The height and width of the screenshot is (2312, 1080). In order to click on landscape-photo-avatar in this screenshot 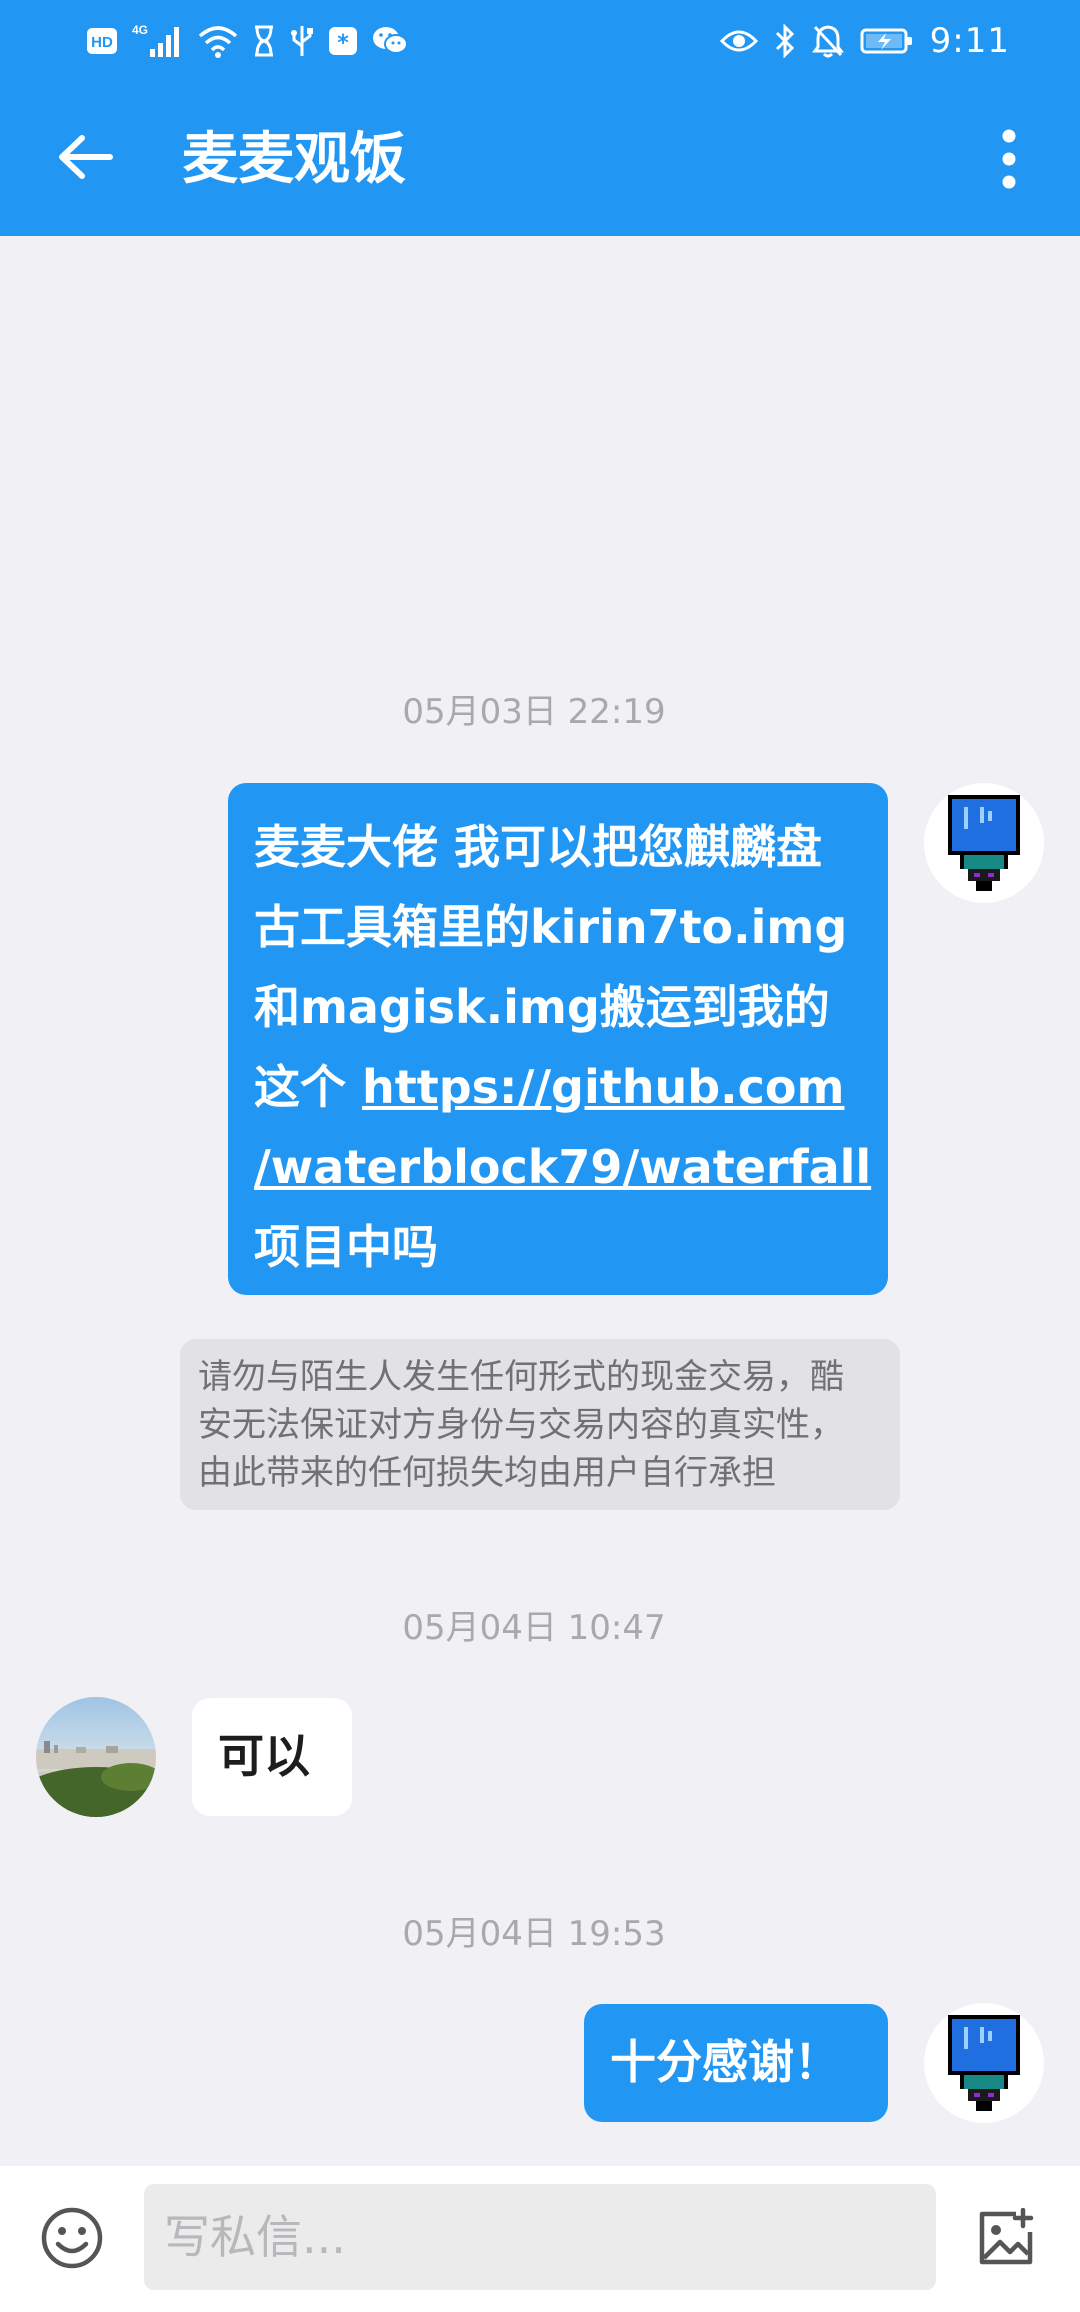, I will do `click(96, 1779)`.